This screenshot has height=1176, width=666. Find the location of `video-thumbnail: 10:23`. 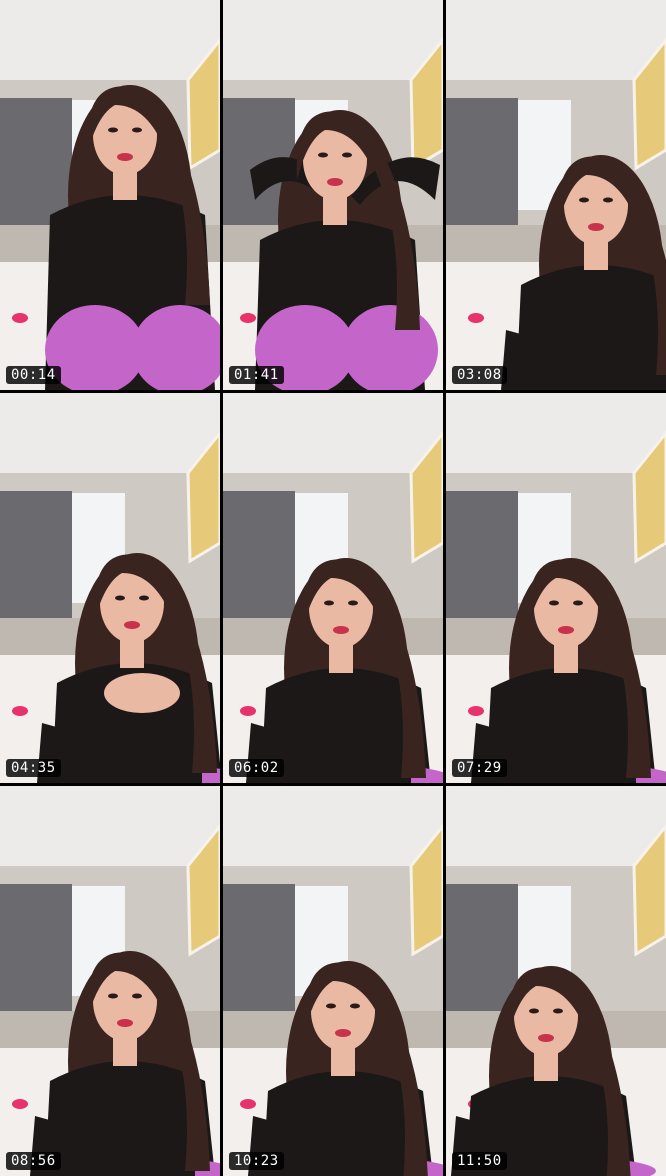

video-thumbnail: 10:23 is located at coordinates (333, 981).